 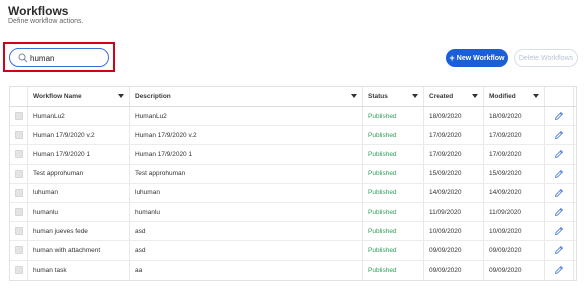 What do you see at coordinates (445, 250) in the screenshot?
I see `created-date: 09/09/2020` at bounding box center [445, 250].